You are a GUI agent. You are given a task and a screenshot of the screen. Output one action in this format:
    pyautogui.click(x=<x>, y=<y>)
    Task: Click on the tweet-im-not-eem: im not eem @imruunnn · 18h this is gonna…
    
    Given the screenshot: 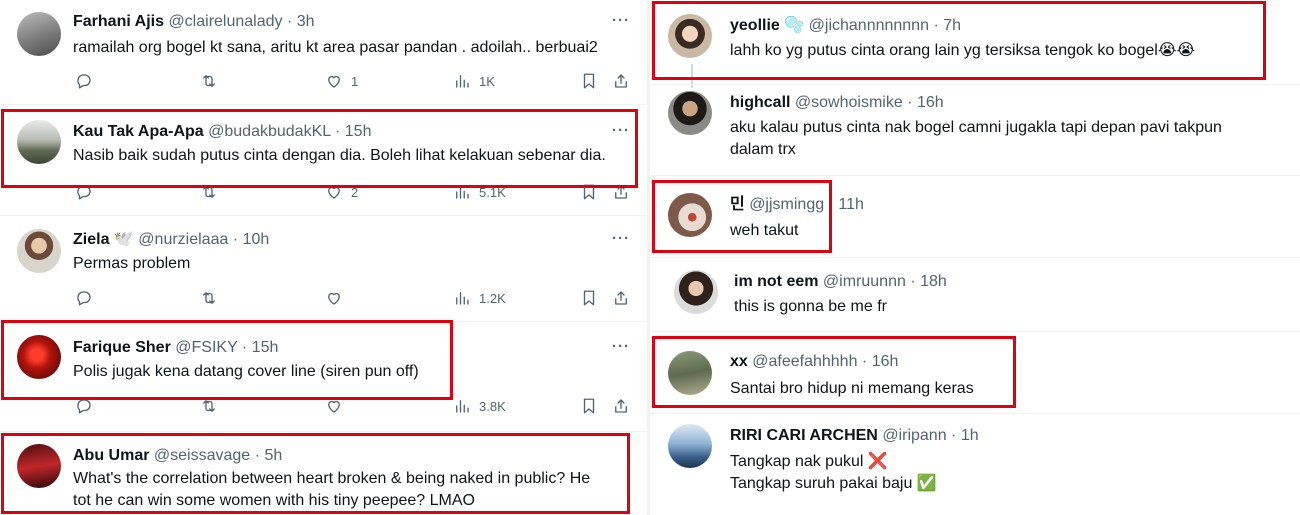 What is the action you would take?
    pyautogui.click(x=975, y=293)
    